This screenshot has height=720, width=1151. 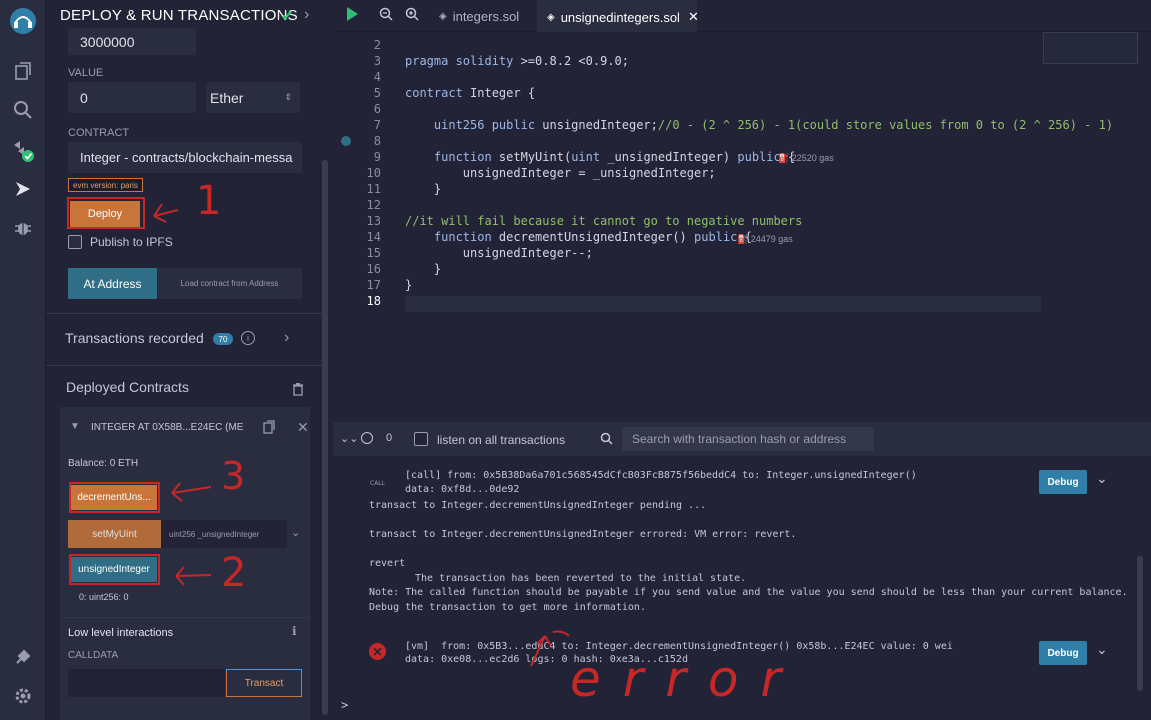 I want to click on chevron-down-icon: ▼, so click(x=75, y=426).